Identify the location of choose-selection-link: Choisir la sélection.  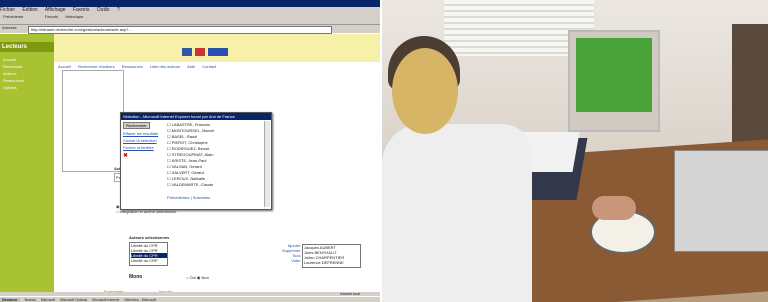
(144, 140).